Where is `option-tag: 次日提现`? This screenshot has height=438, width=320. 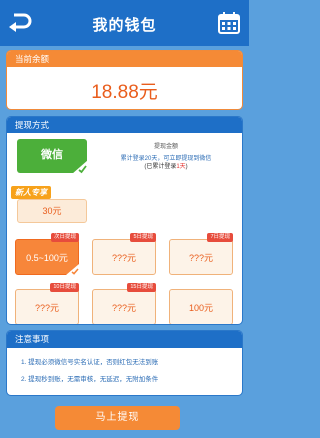 option-tag: 次日提现 is located at coordinates (64, 237).